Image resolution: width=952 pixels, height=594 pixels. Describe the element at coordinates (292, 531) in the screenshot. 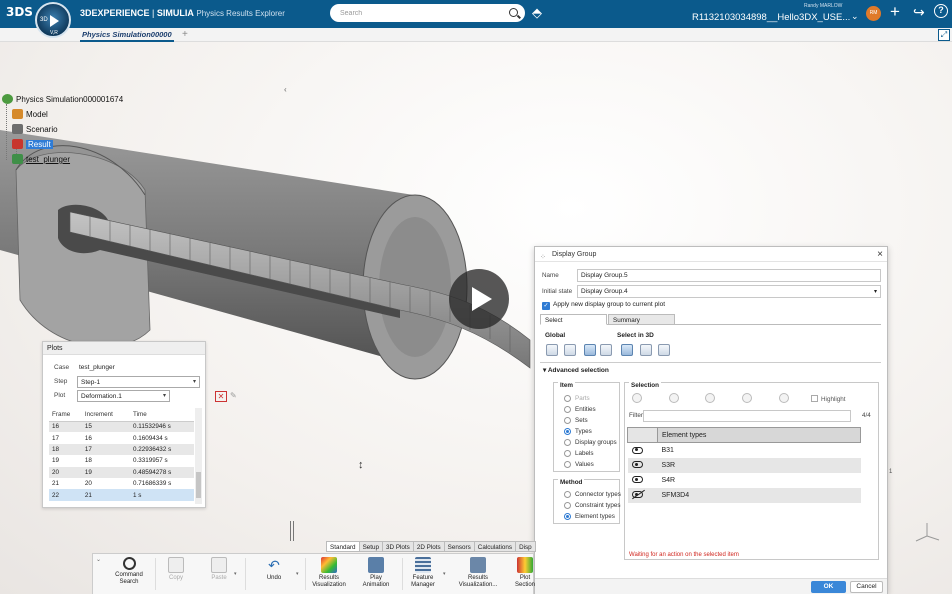

I see `splitter-handle` at that location.